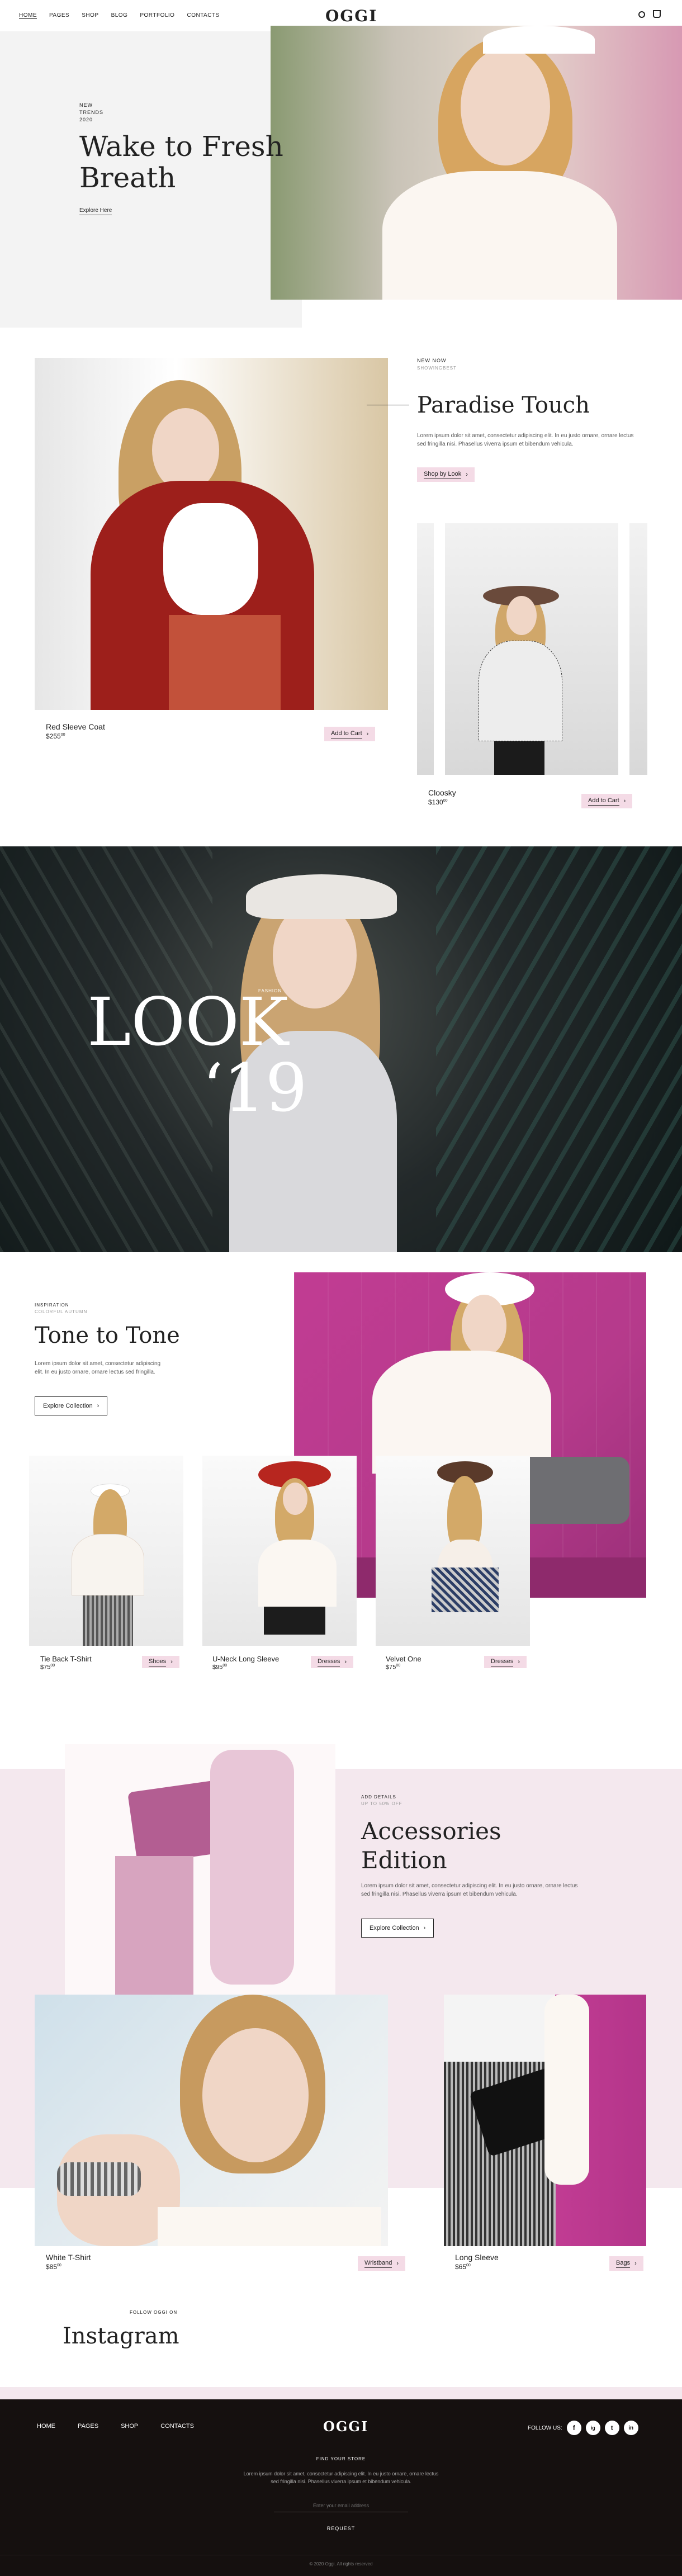  I want to click on product-price: $13000, so click(438, 802).